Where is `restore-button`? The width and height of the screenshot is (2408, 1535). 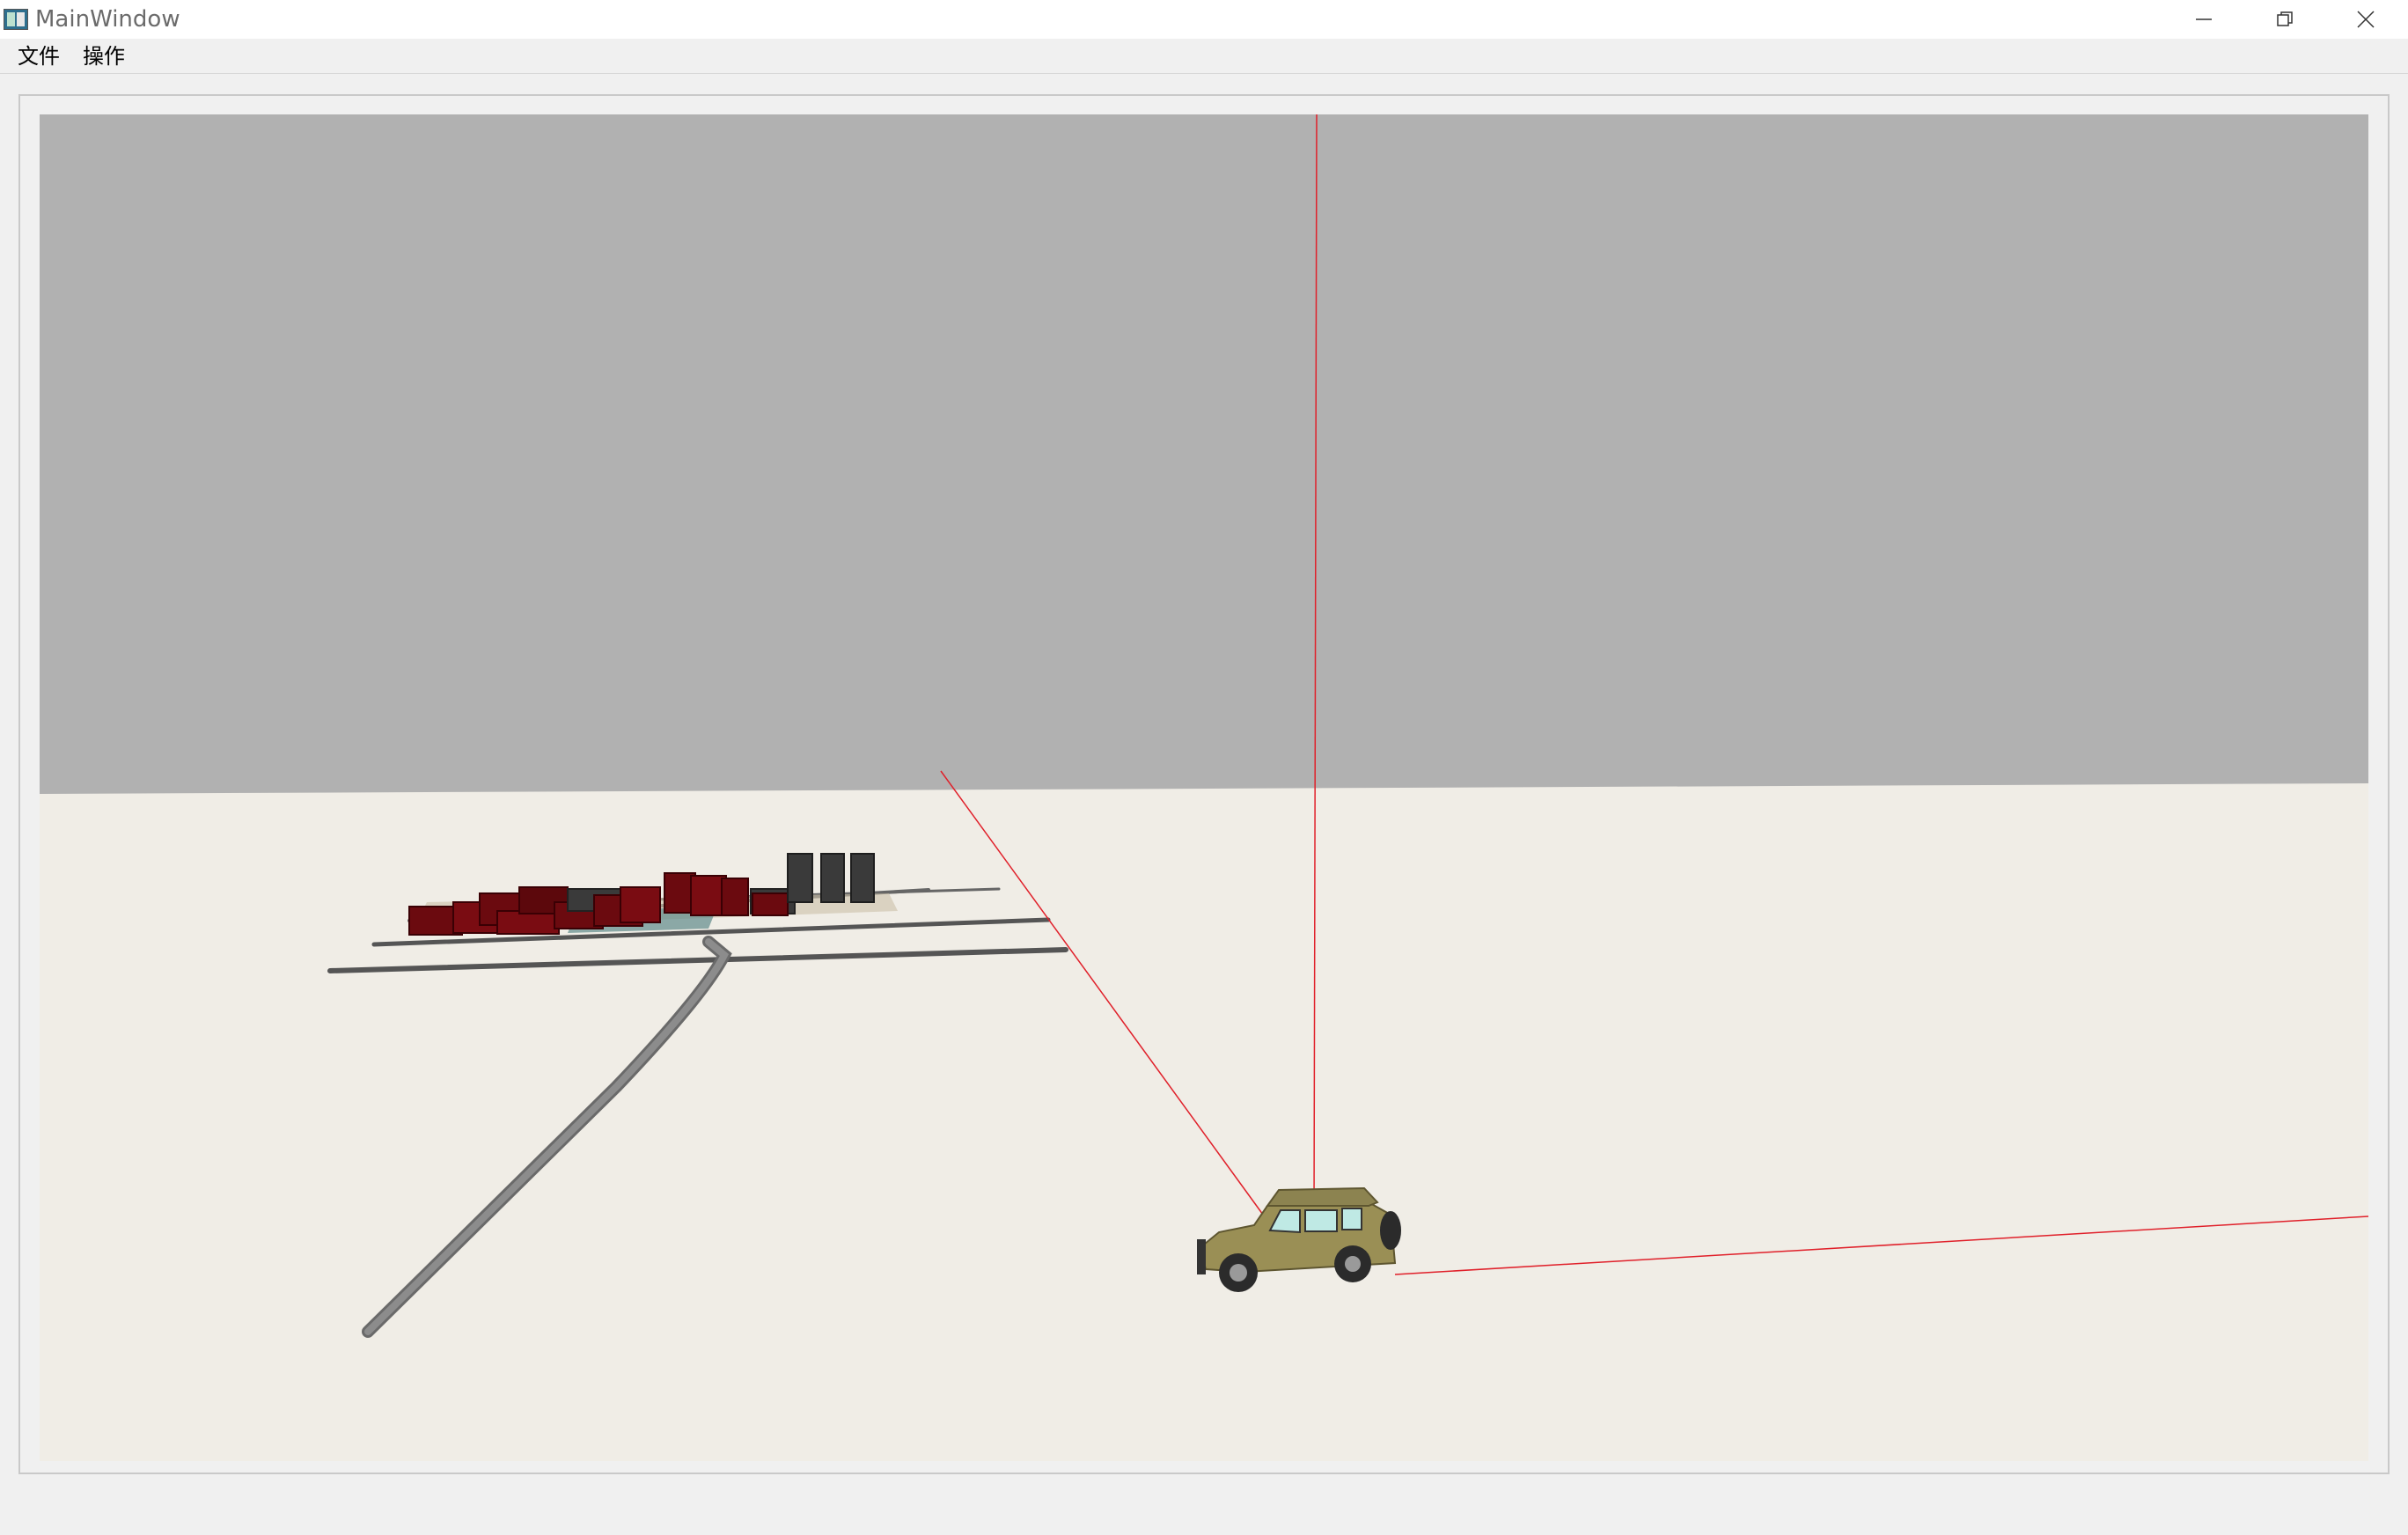
restore-button is located at coordinates (2284, 19).